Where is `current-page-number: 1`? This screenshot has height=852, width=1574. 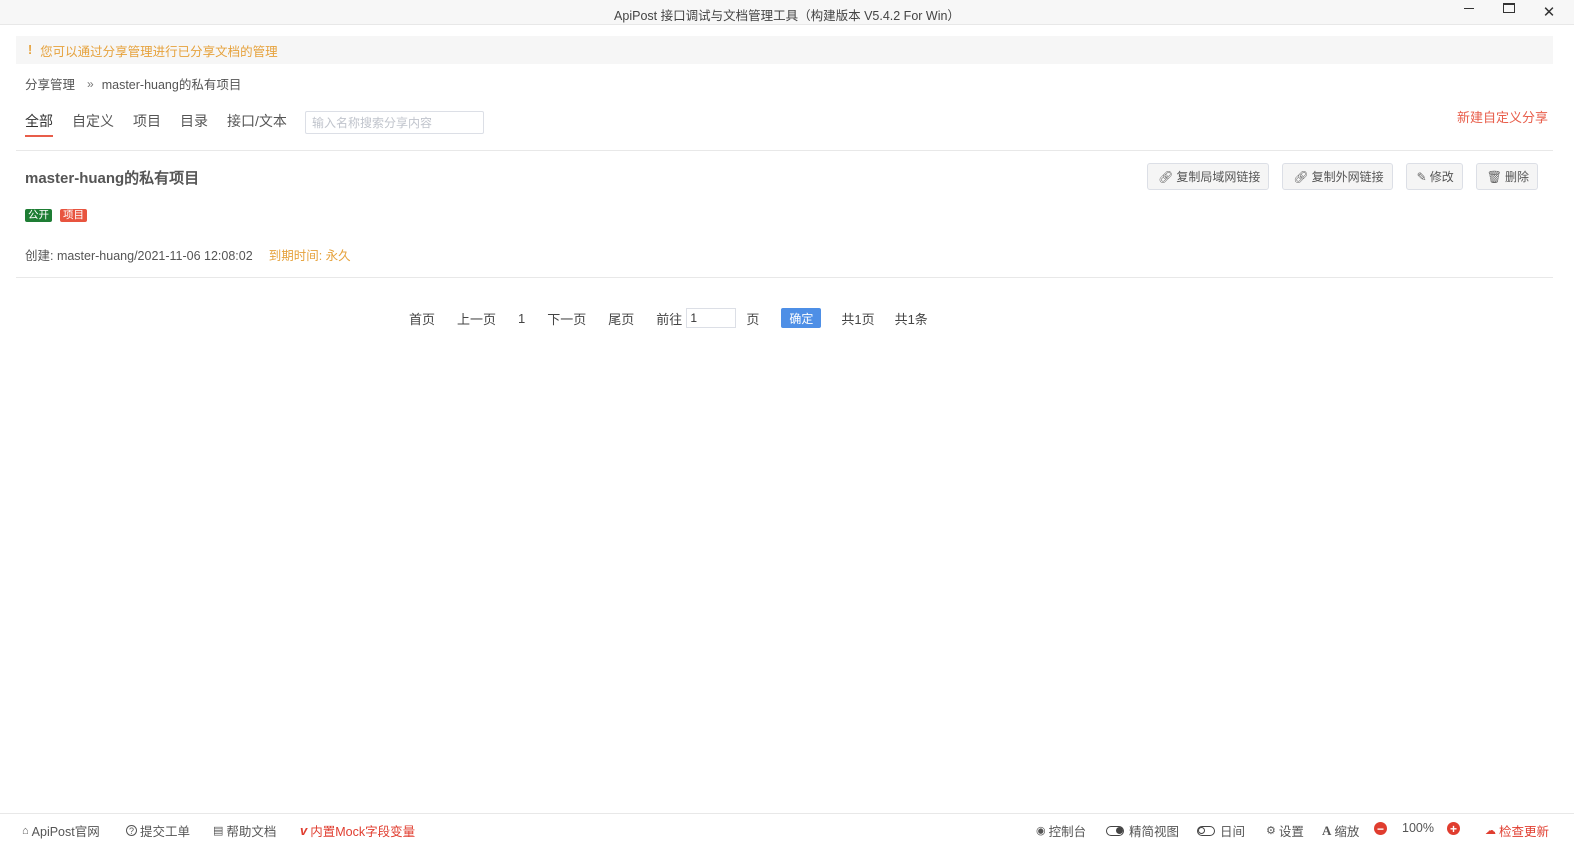 current-page-number: 1 is located at coordinates (521, 318).